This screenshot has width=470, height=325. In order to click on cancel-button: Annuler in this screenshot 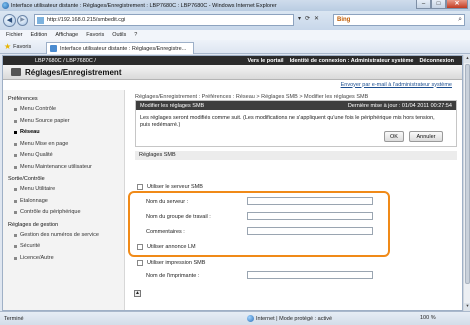, I will do `click(426, 136)`.